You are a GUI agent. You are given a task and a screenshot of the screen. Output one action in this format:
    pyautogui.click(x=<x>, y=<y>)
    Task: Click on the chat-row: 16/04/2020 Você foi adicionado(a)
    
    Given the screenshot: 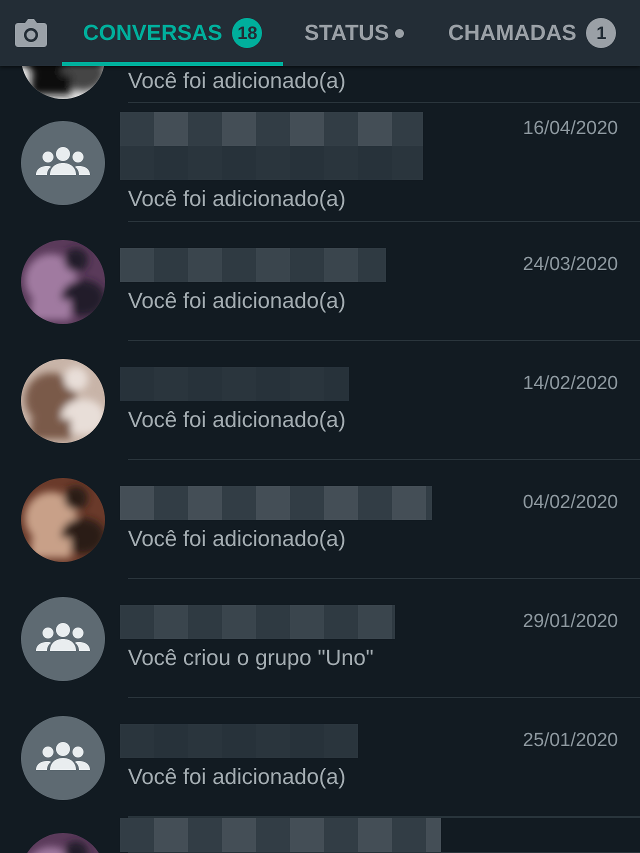 What is the action you would take?
    pyautogui.click(x=320, y=162)
    